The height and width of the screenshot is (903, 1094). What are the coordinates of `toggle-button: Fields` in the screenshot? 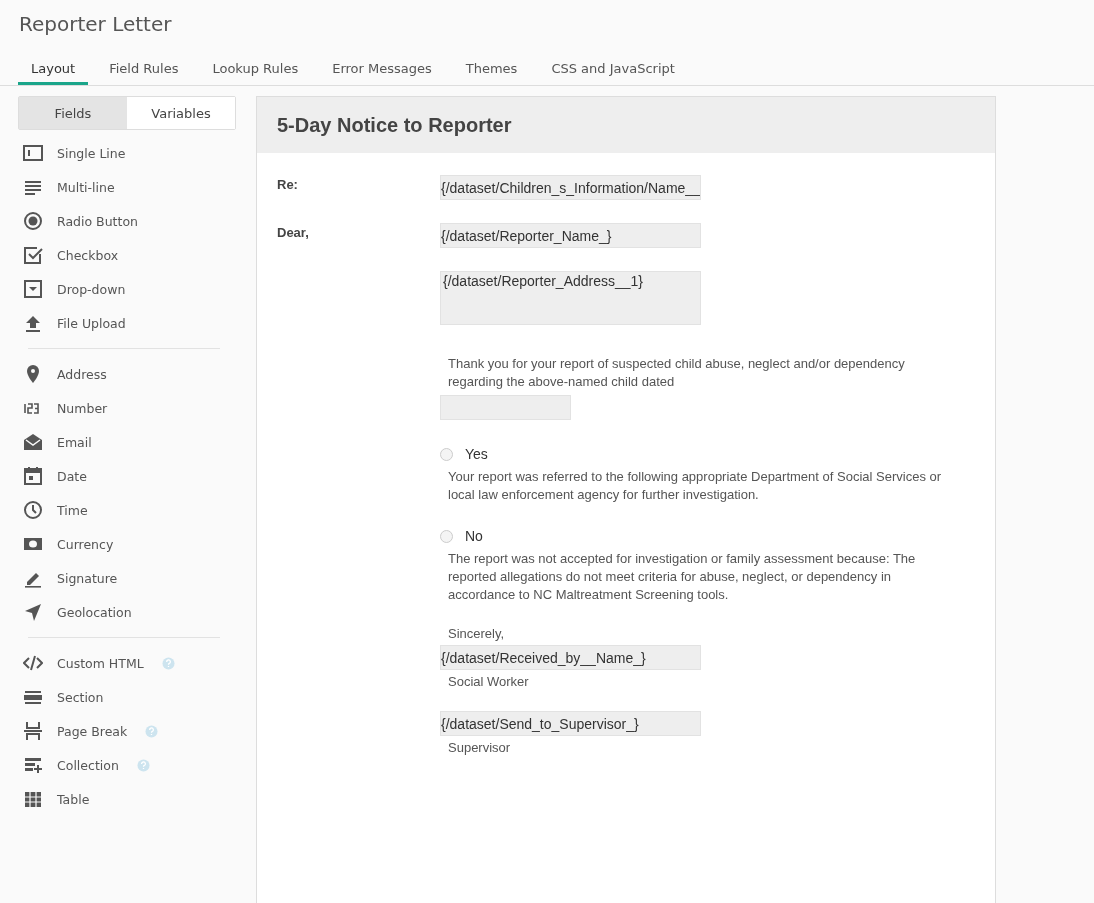 It's located at (73, 113).